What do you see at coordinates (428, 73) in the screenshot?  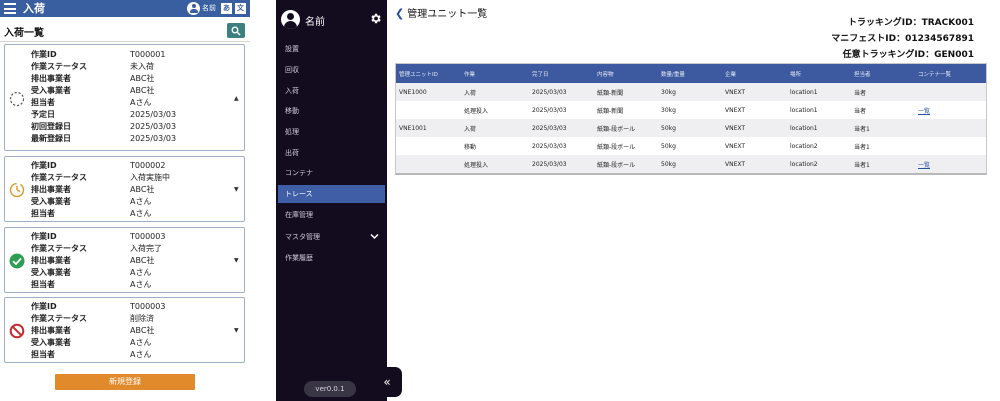 I see `column-header: 管理ユニットID` at bounding box center [428, 73].